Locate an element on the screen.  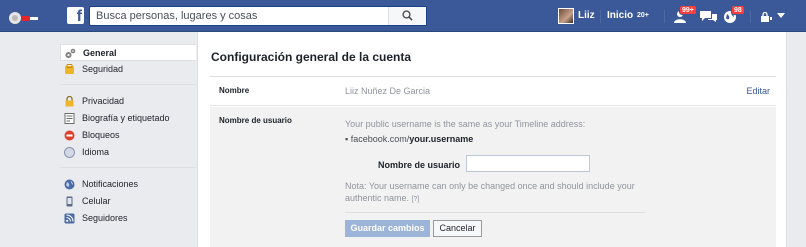
sidebar-item-label: Biografía y etiquetado is located at coordinates (126, 118).